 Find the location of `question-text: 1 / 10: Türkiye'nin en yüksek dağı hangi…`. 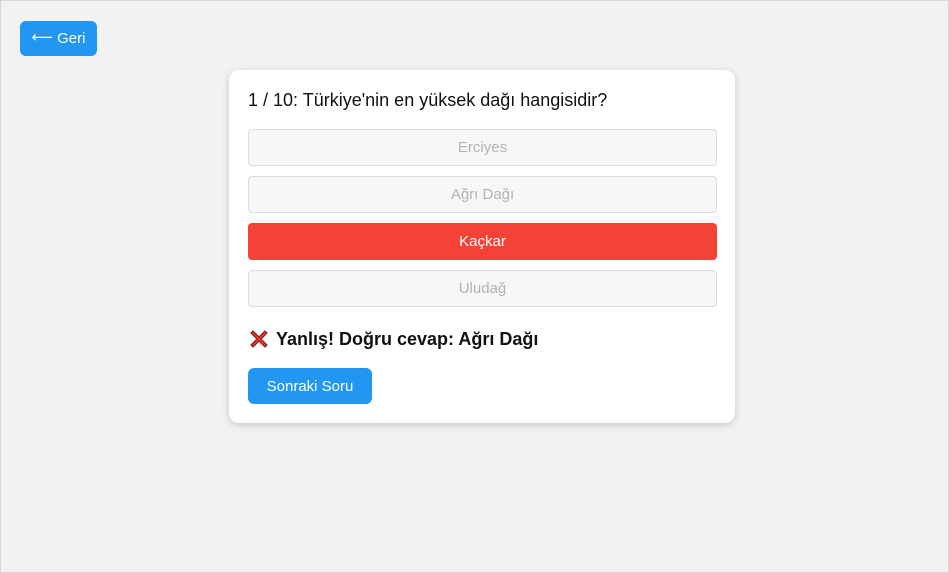

question-text: 1 / 10: Türkiye'nin en yüksek dağı hangi… is located at coordinates (428, 100).